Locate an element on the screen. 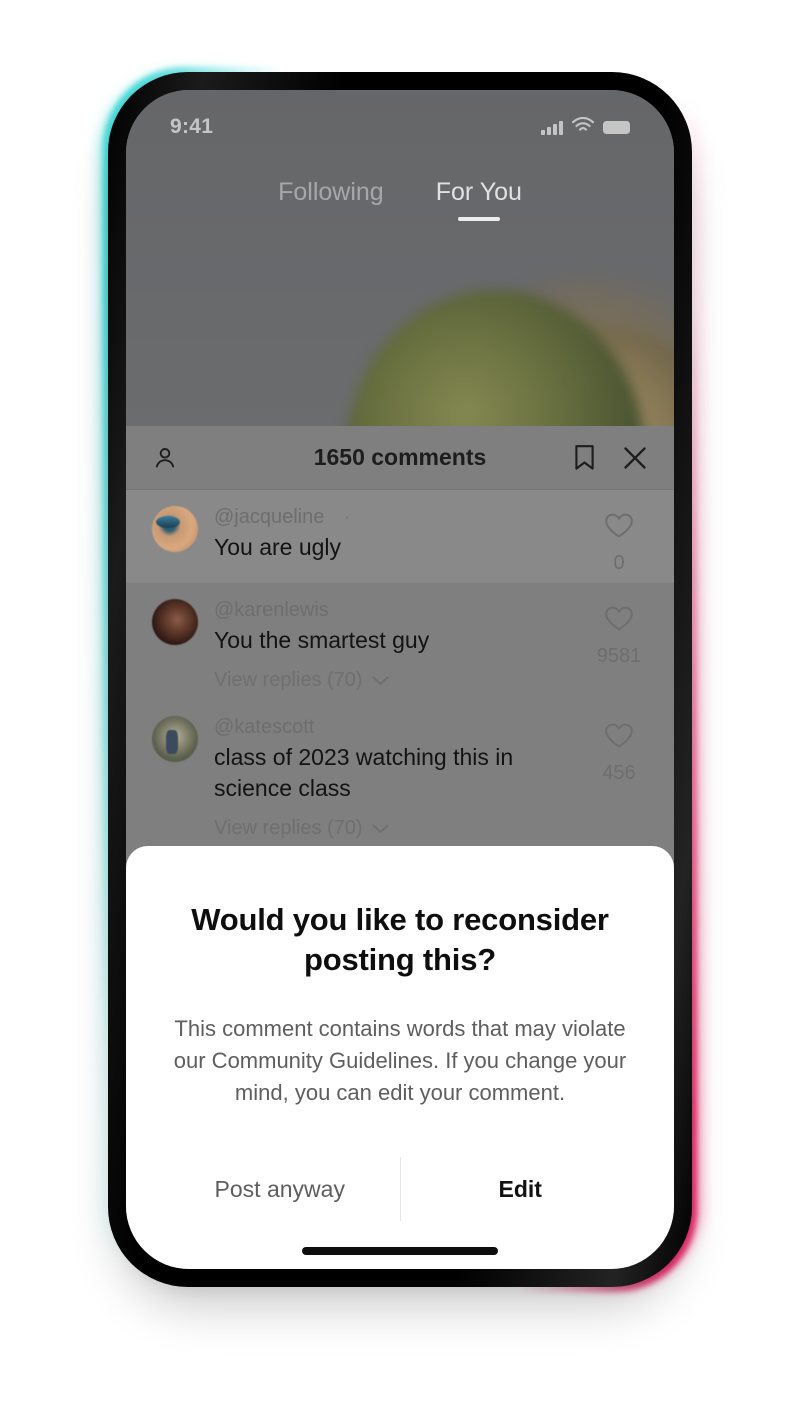 This screenshot has height=1422, width=800. comment-sheet-header-actions is located at coordinates (610, 457).